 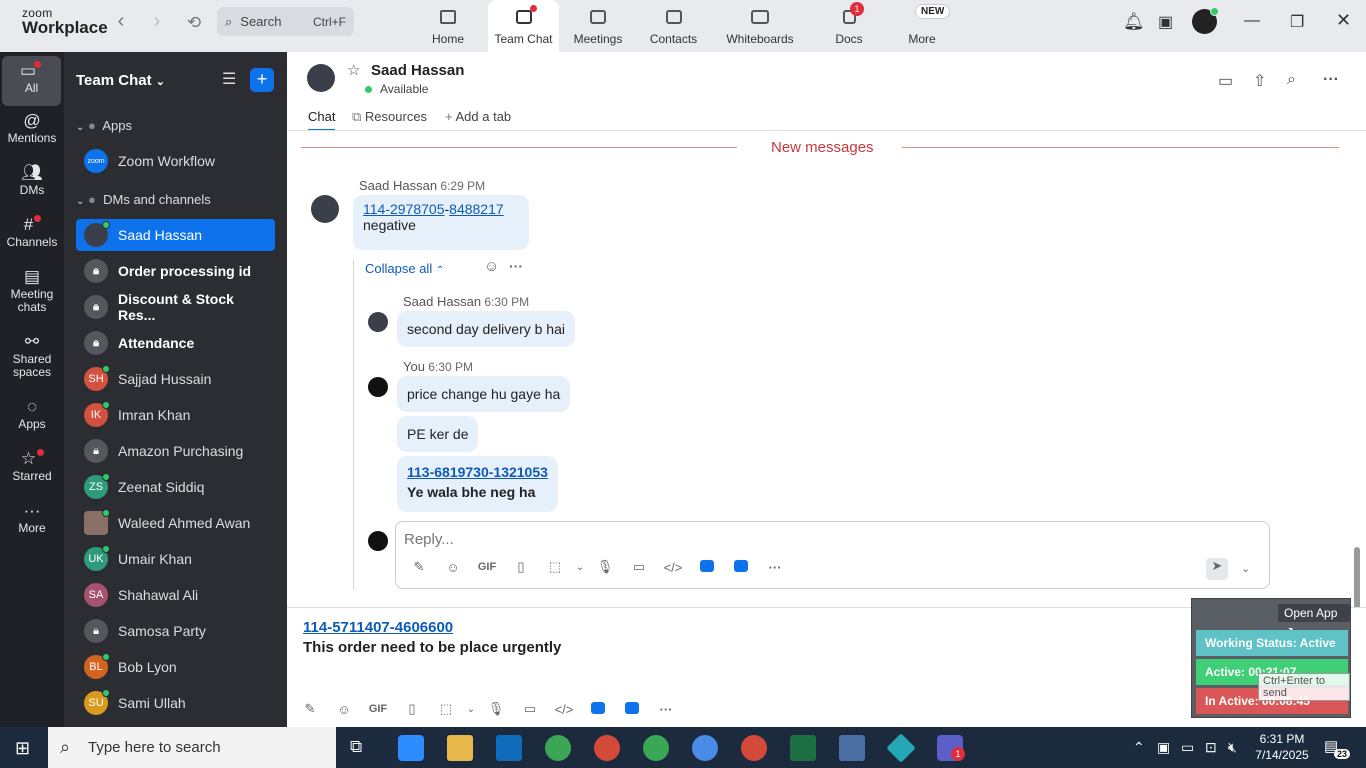 What do you see at coordinates (491, 266) in the screenshot?
I see `add-reaction-icon: ☺` at bounding box center [491, 266].